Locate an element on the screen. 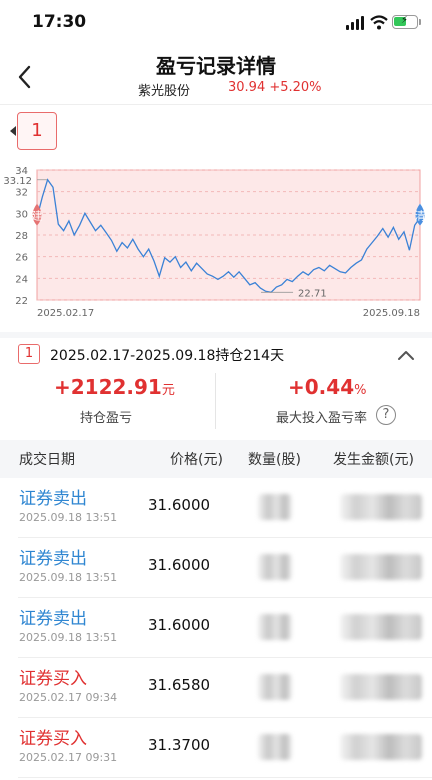 The width and height of the screenshot is (432, 780). trade-time: 2025.02.17 09:31 is located at coordinates (68, 757).